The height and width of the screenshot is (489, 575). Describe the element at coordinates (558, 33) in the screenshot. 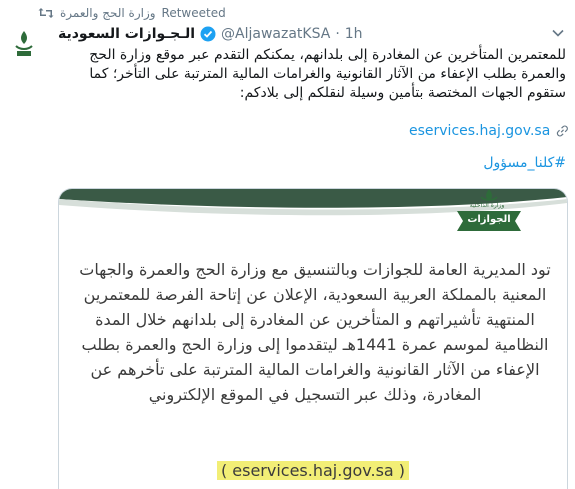

I see `chevron-down-icon` at that location.